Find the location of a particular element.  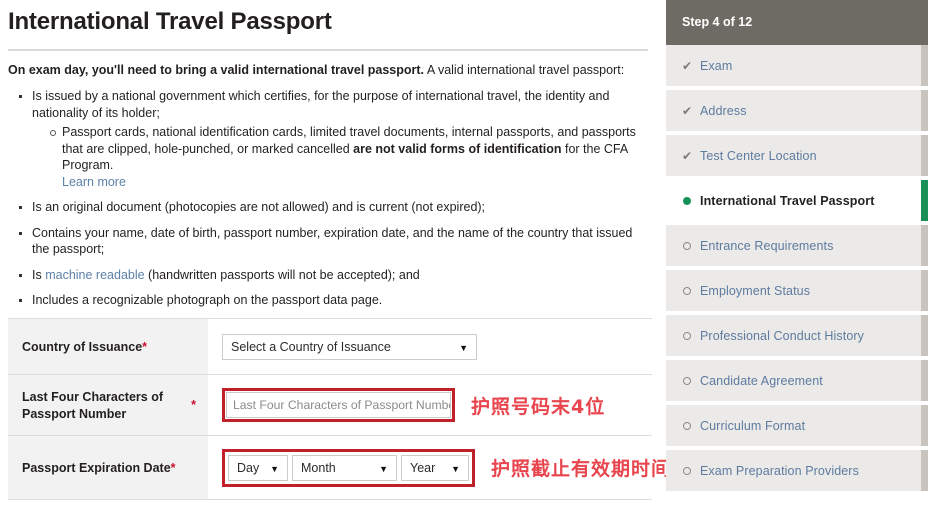

expiration-year-select: Year ▼ is located at coordinates (435, 467).